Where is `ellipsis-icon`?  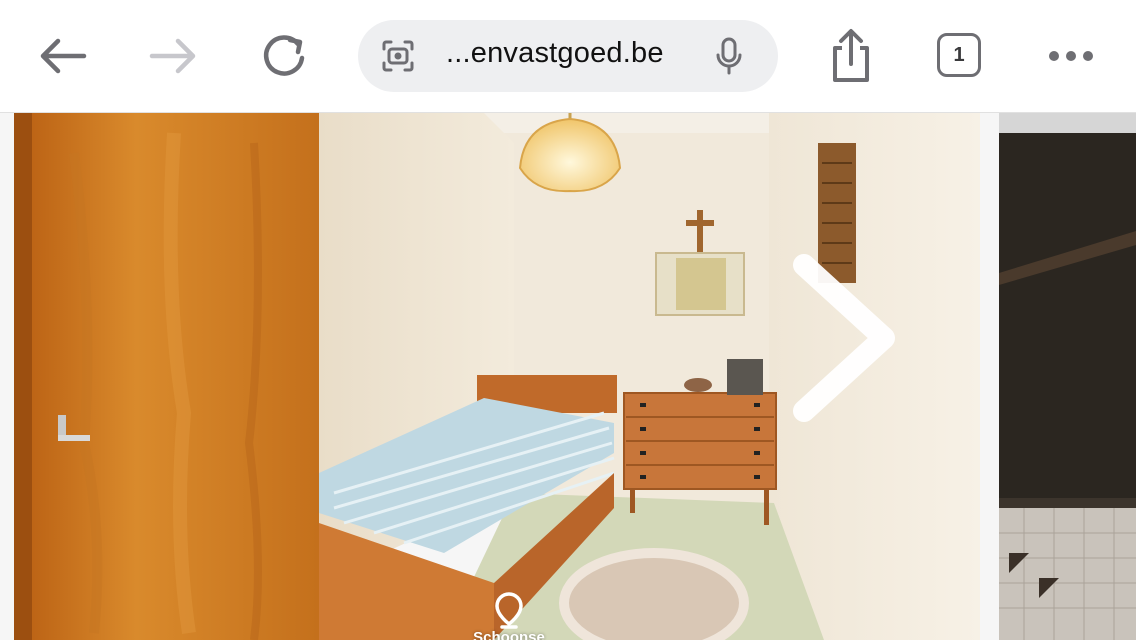
ellipsis-icon is located at coordinates (1071, 56).